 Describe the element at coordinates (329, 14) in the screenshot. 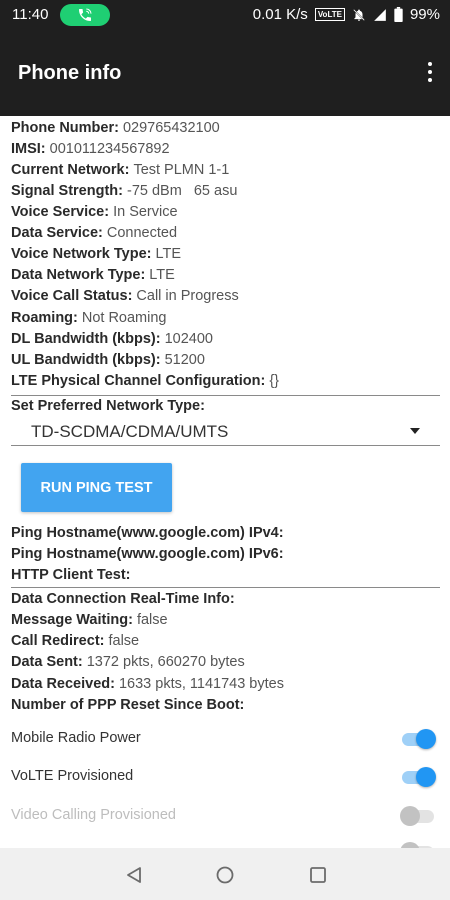

I see `volte-badge: VoLTE` at that location.